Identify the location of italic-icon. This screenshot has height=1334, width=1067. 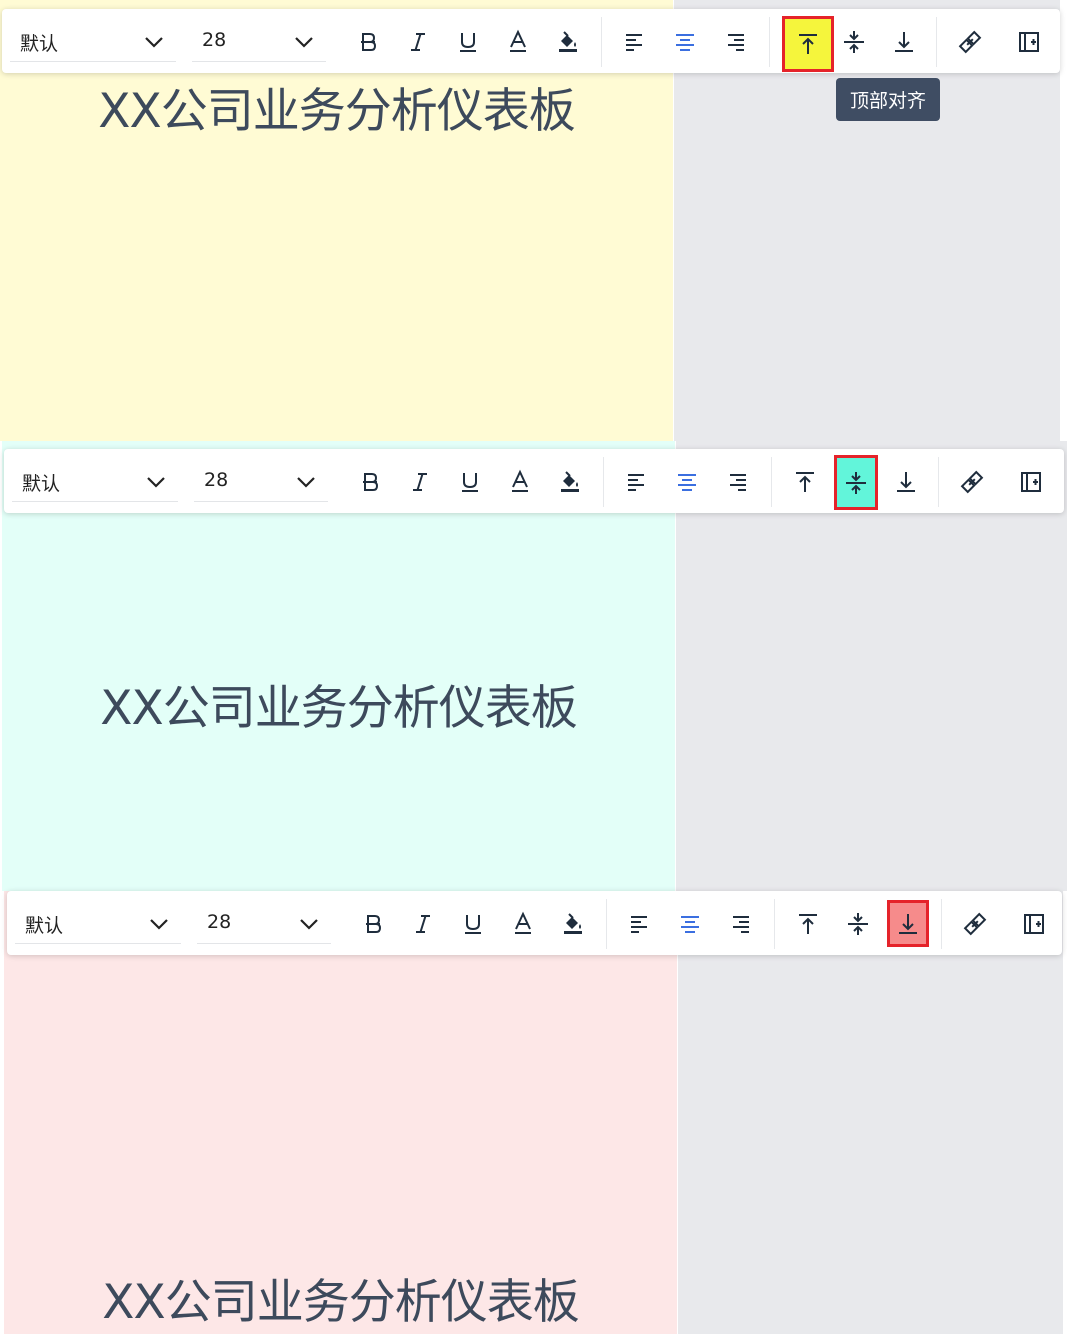
(420, 482).